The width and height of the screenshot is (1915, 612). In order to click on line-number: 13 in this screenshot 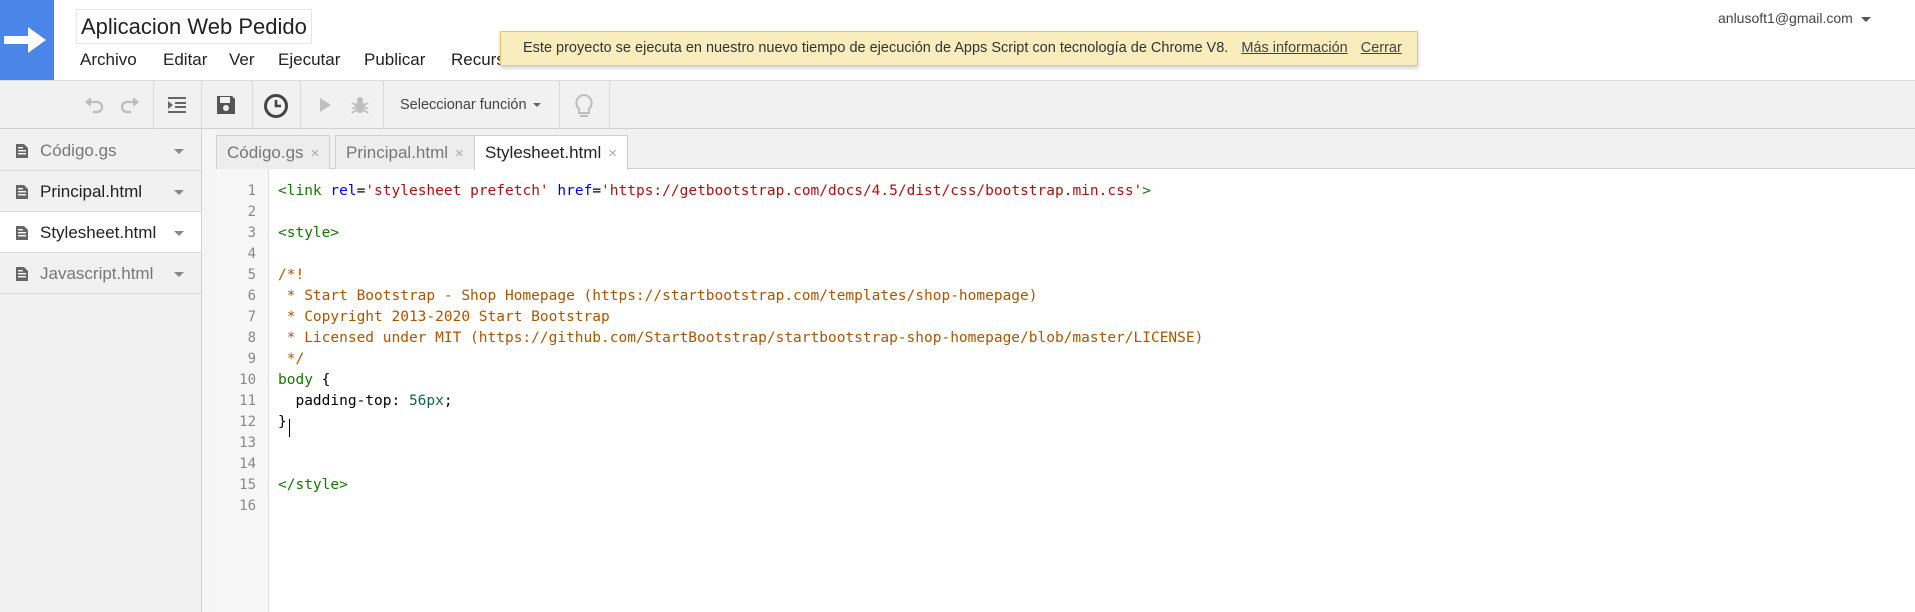, I will do `click(247, 443)`.